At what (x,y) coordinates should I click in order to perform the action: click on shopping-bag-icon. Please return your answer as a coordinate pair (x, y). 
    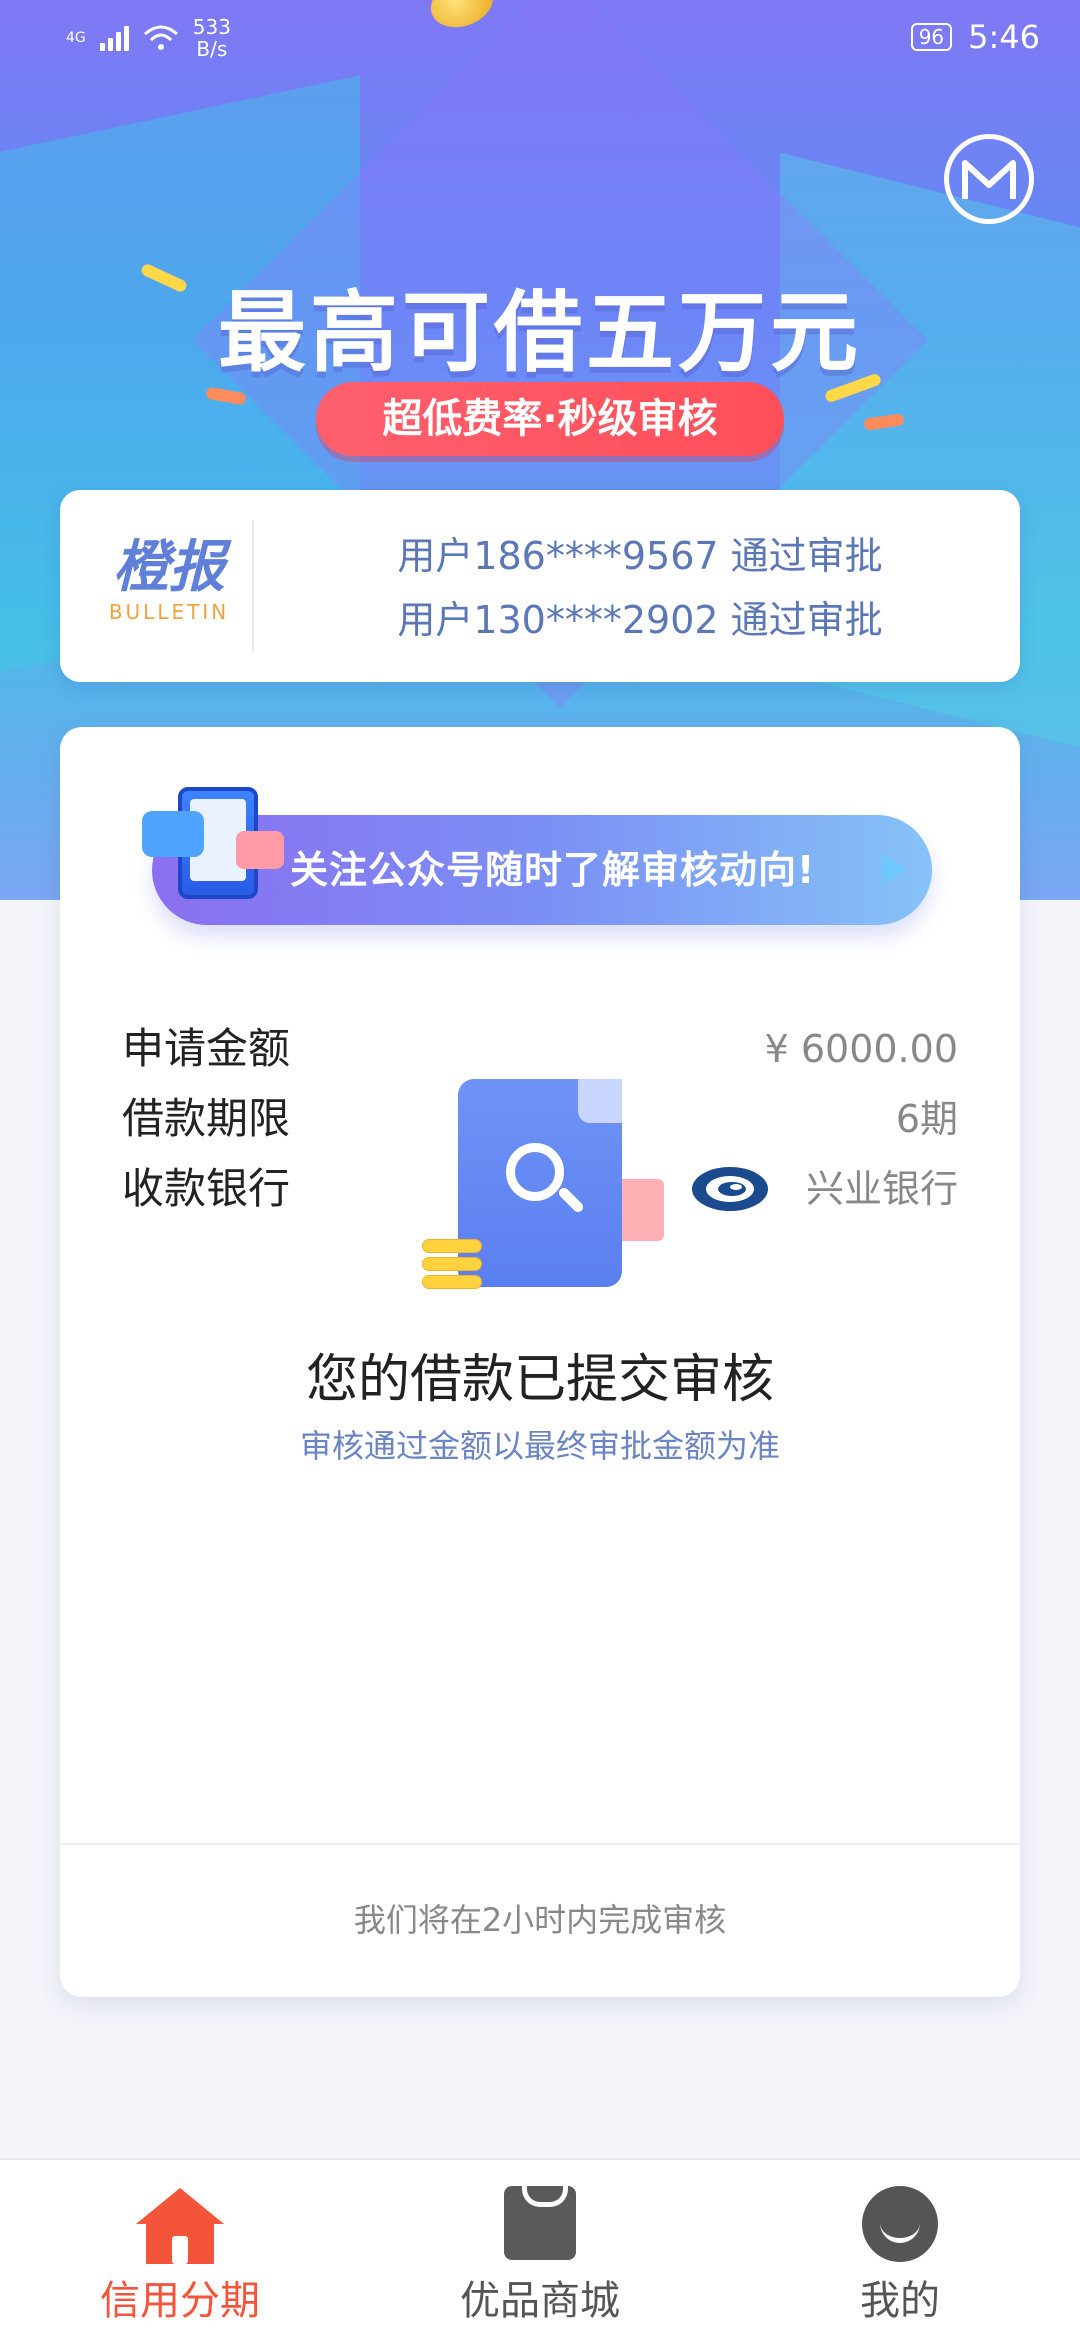
    Looking at the image, I should click on (540, 2218).